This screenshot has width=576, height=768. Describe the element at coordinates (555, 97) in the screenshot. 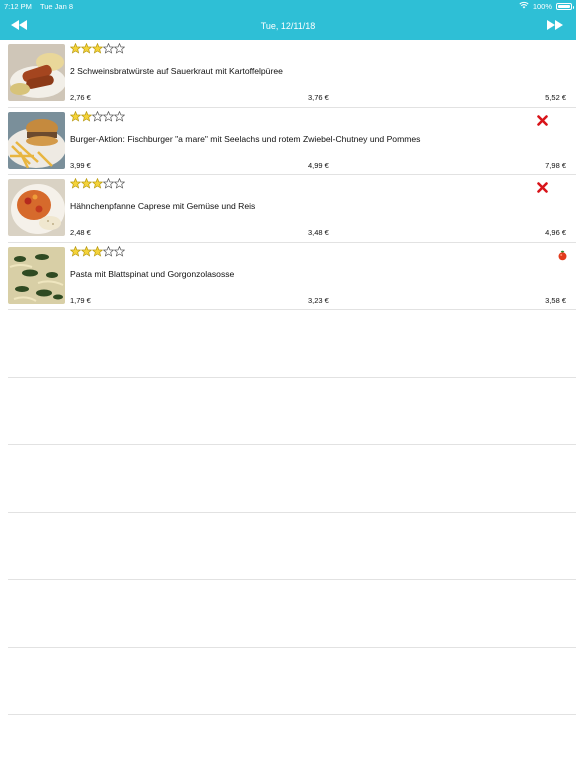

I see `price-guest: 5,52 €` at that location.